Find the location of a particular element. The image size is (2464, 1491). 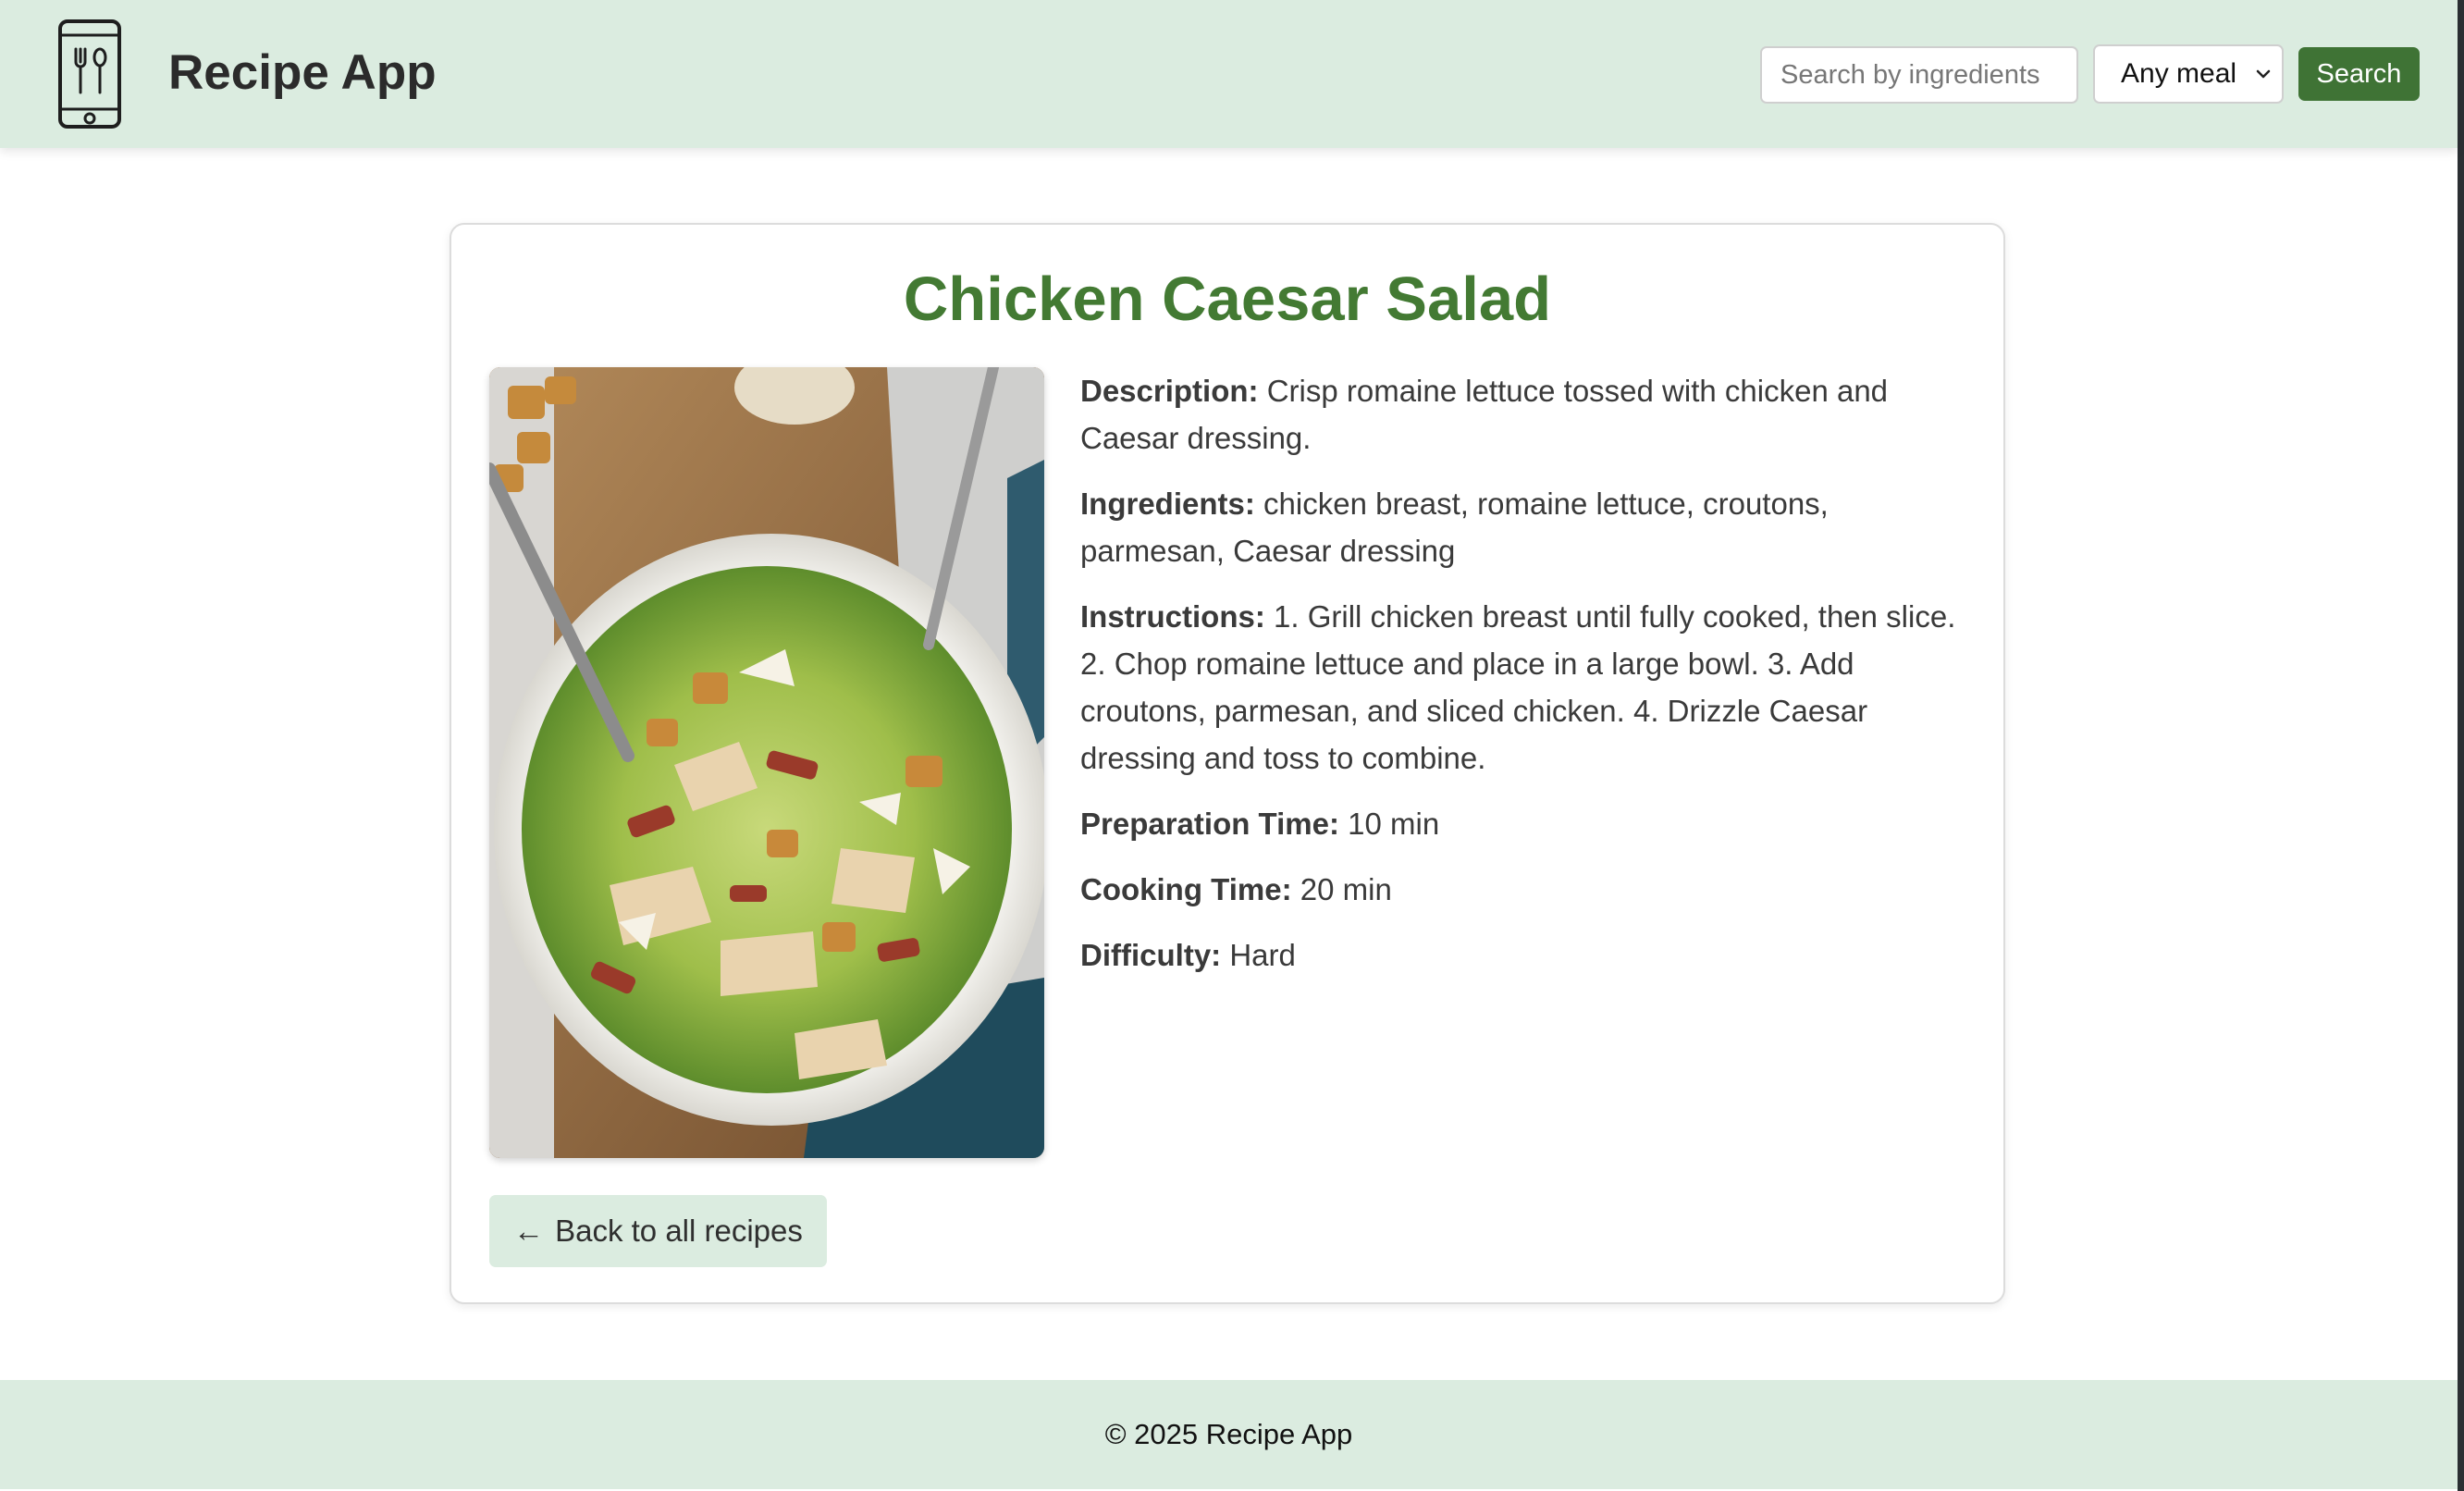

difficulty-label: Difficulty: is located at coordinates (1151, 955).